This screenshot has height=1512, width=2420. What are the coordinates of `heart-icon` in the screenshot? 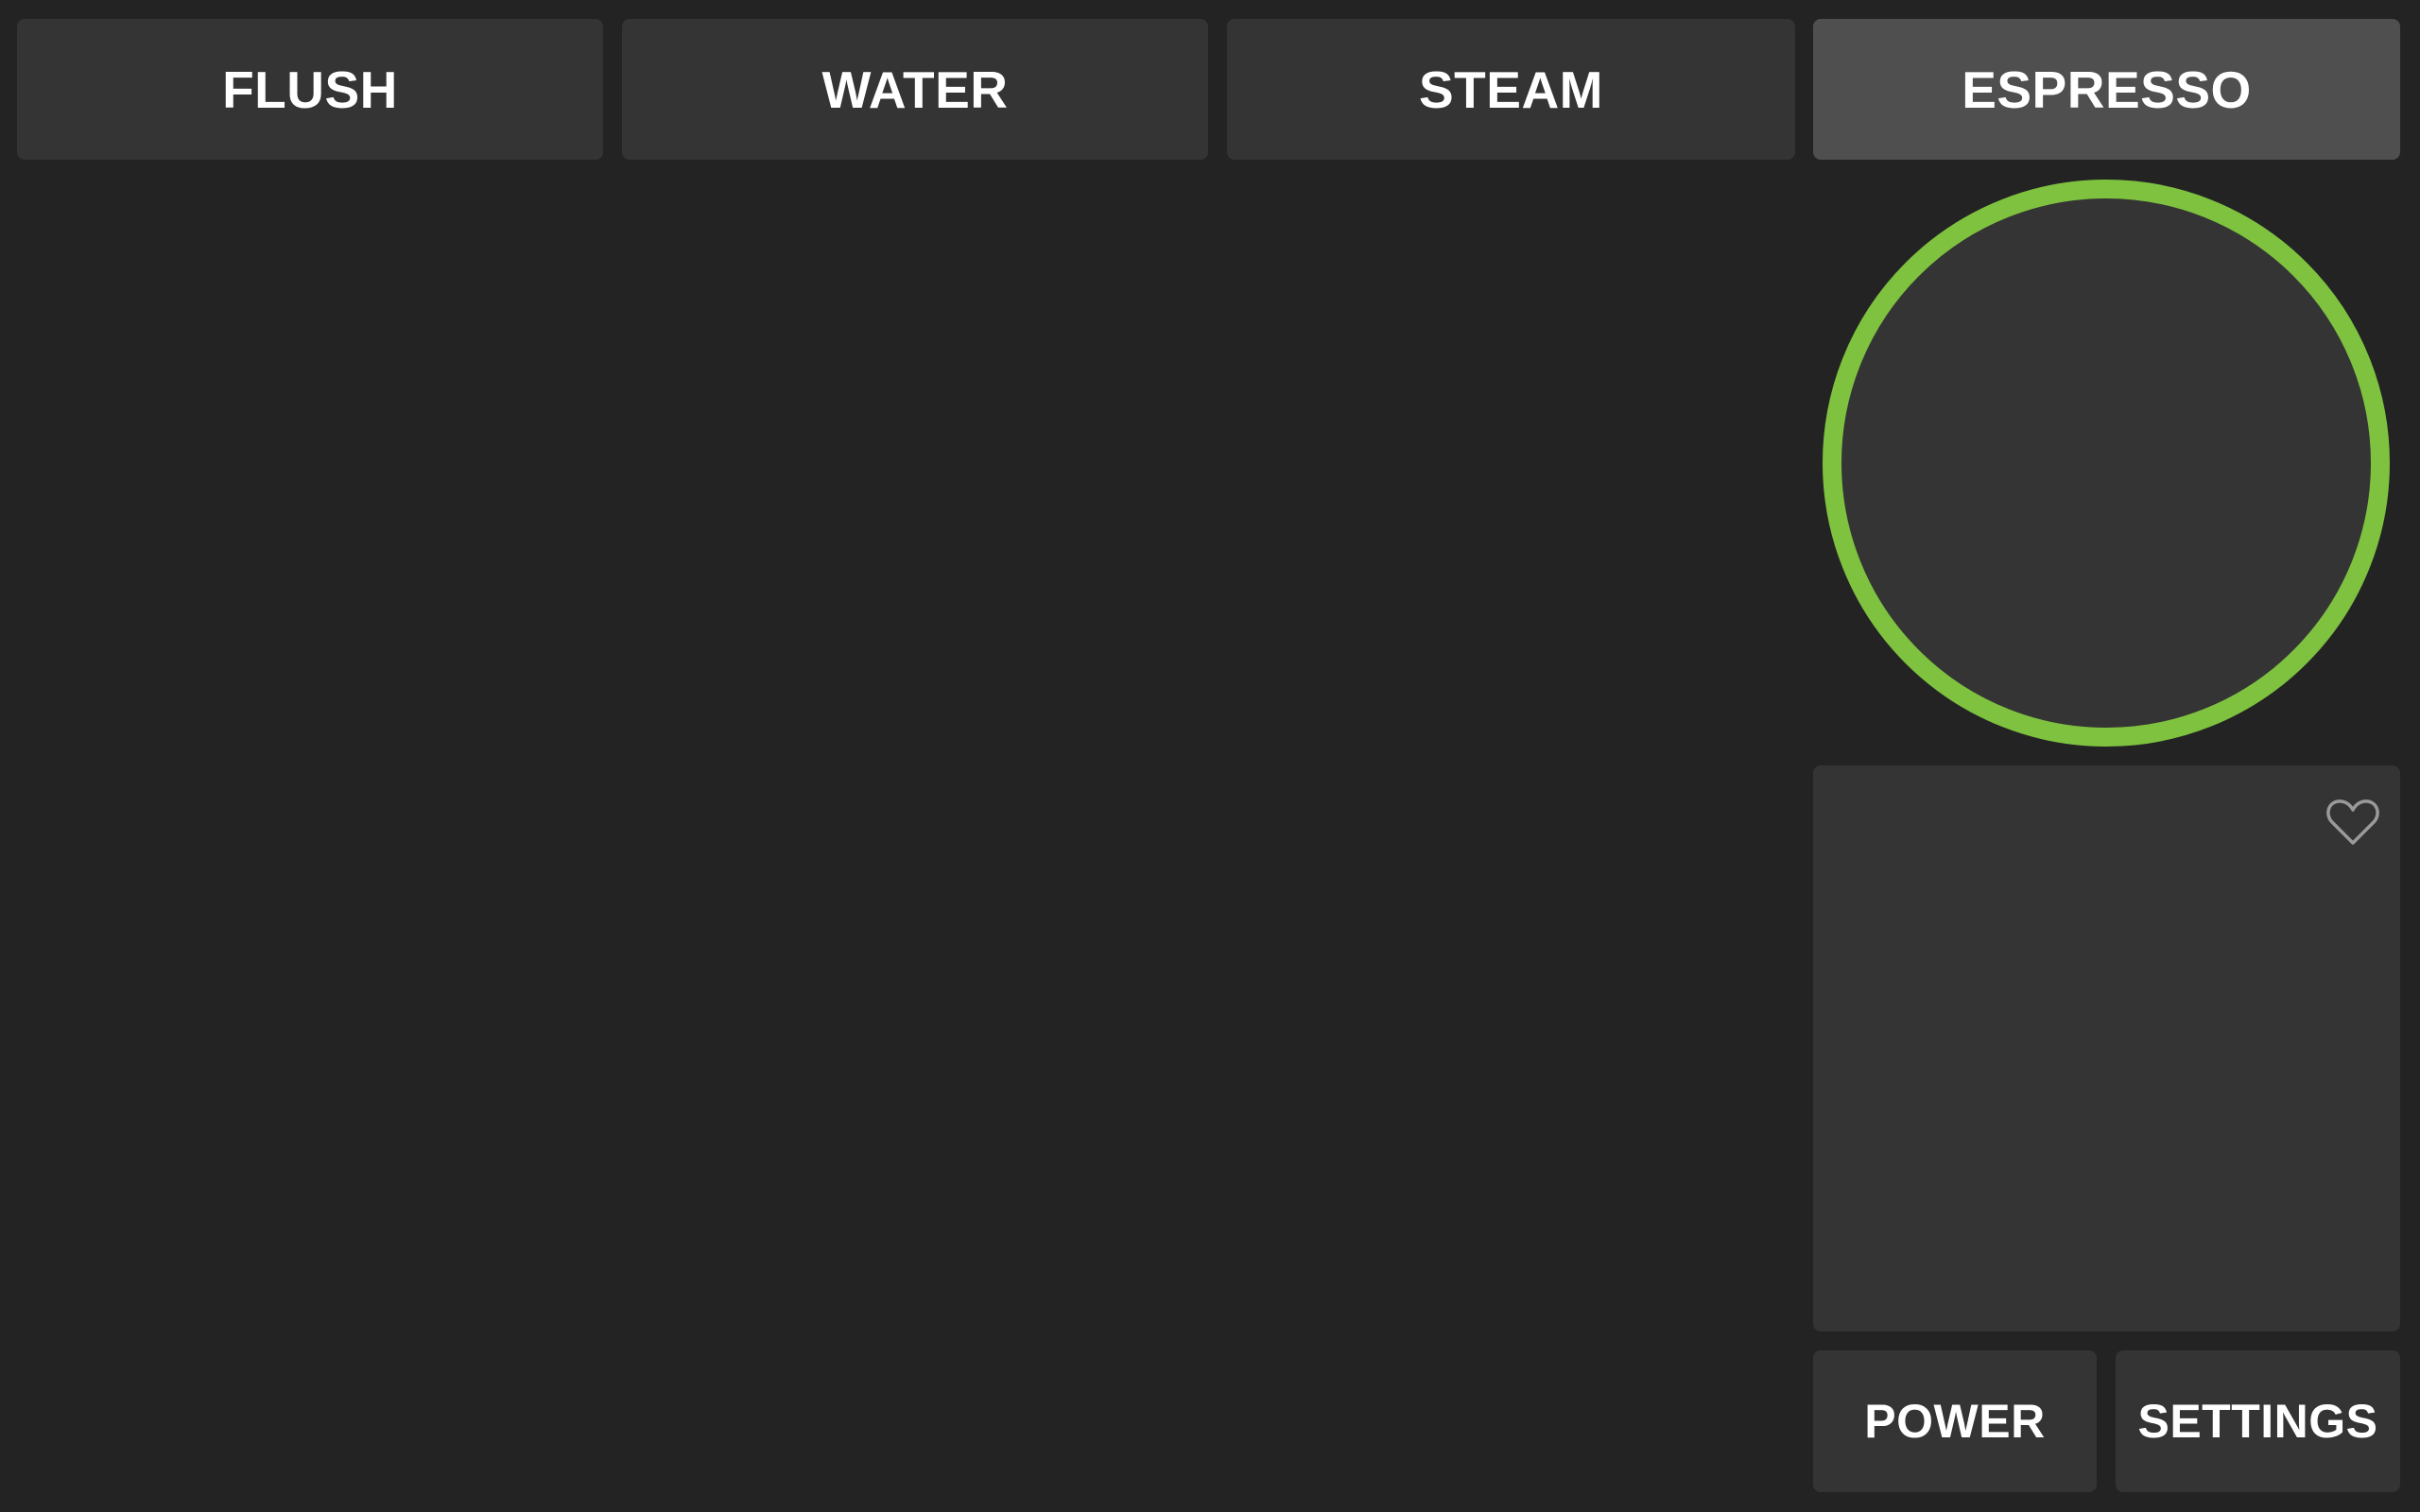 It's located at (2352, 822).